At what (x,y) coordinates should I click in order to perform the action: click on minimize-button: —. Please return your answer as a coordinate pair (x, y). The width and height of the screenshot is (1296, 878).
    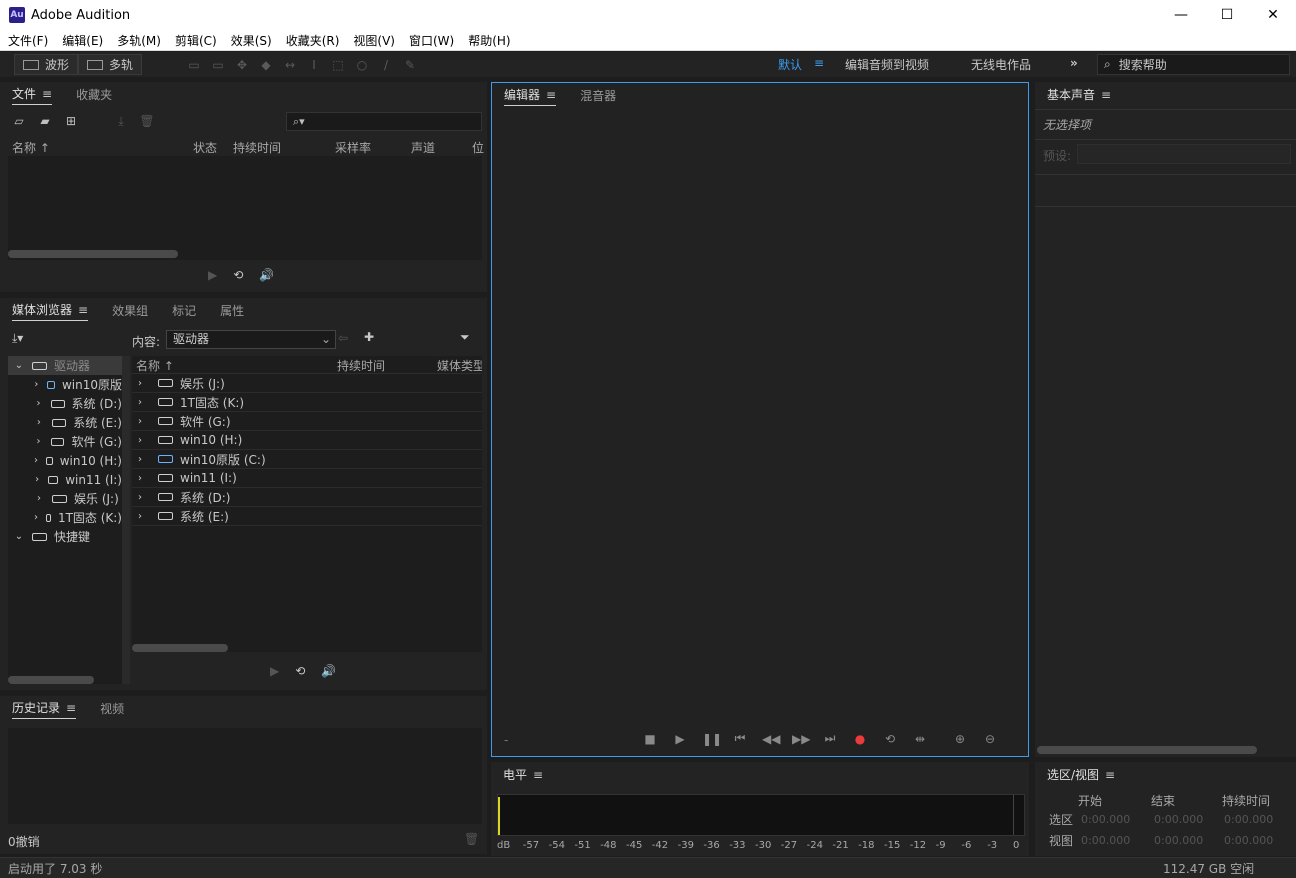
    Looking at the image, I should click on (1181, 15).